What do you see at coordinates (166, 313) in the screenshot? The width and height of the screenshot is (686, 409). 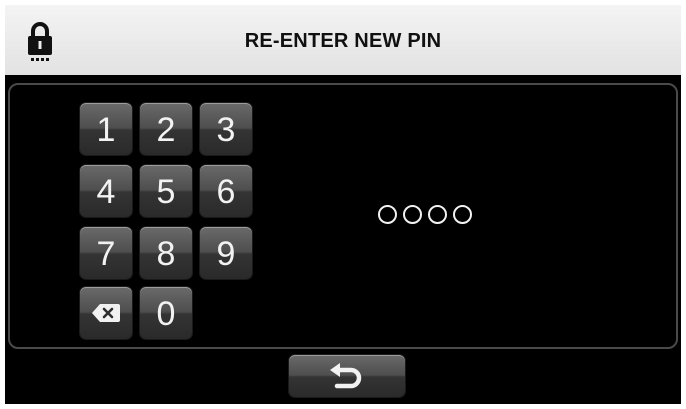 I see `key-0: 0` at bounding box center [166, 313].